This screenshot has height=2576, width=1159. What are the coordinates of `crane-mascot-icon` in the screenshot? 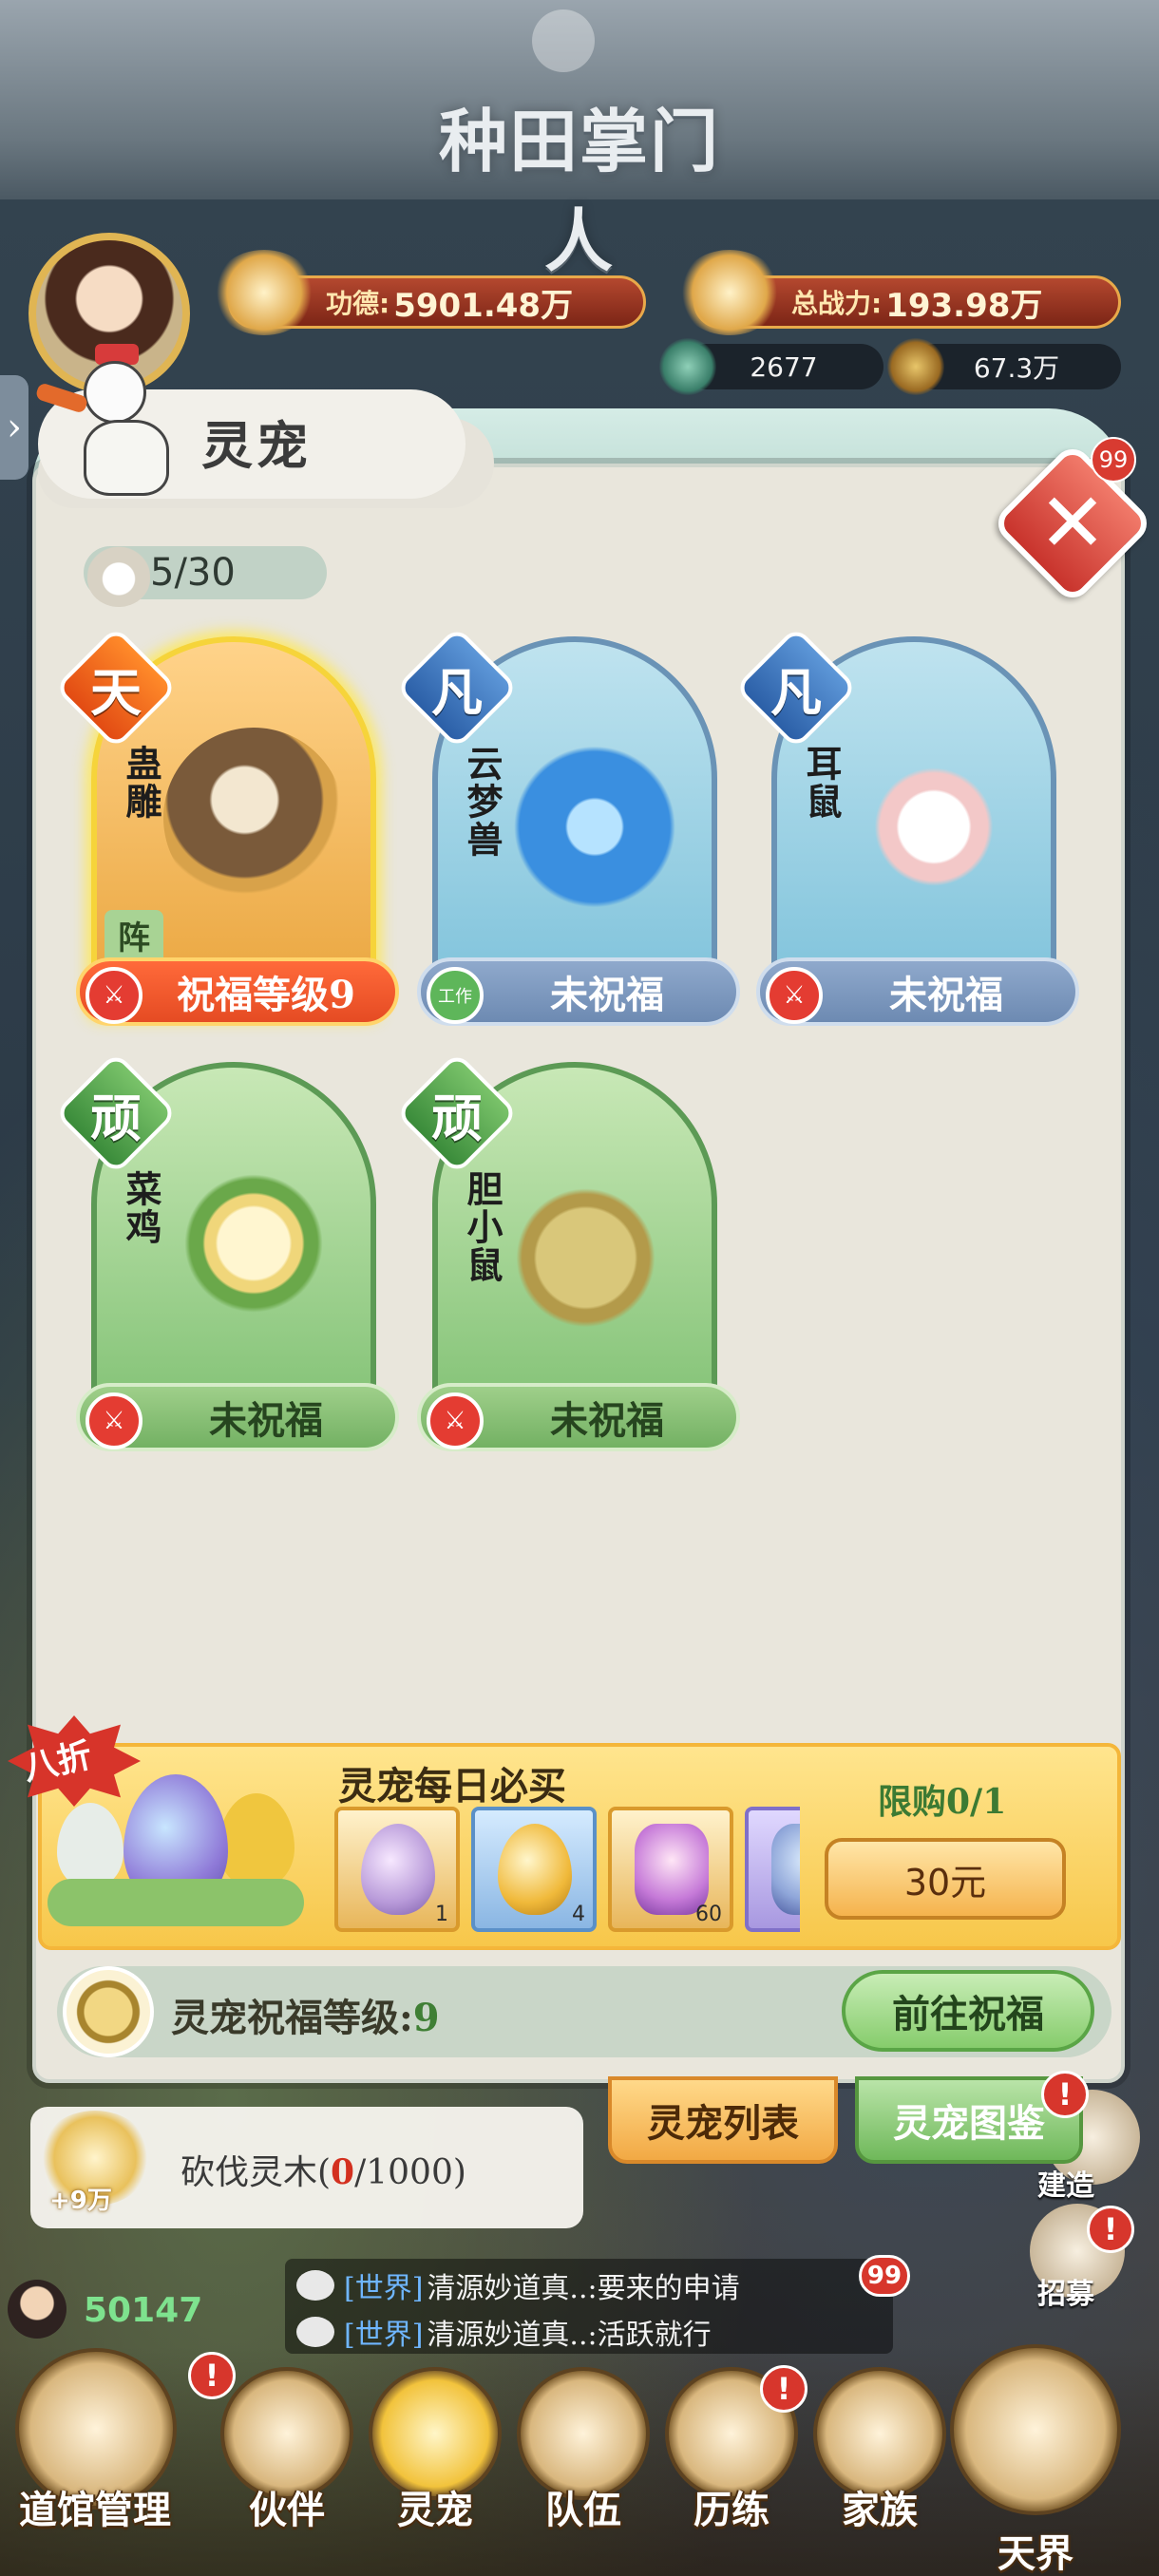 It's located at (112, 420).